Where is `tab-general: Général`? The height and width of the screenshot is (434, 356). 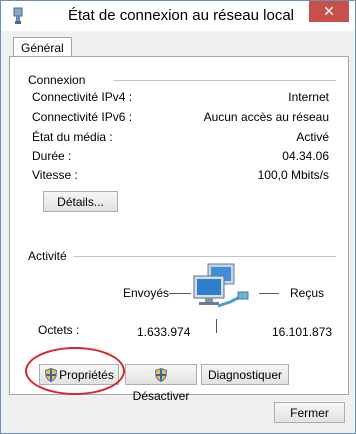 tab-general: Général is located at coordinates (42, 47).